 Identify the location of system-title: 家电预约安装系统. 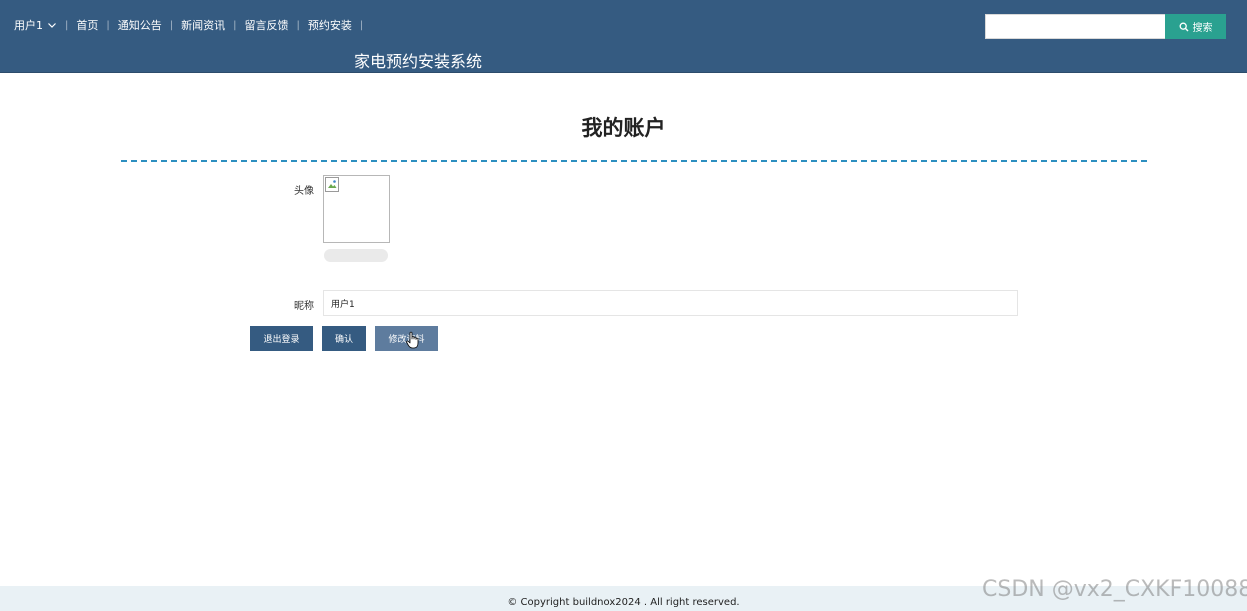
(418, 61).